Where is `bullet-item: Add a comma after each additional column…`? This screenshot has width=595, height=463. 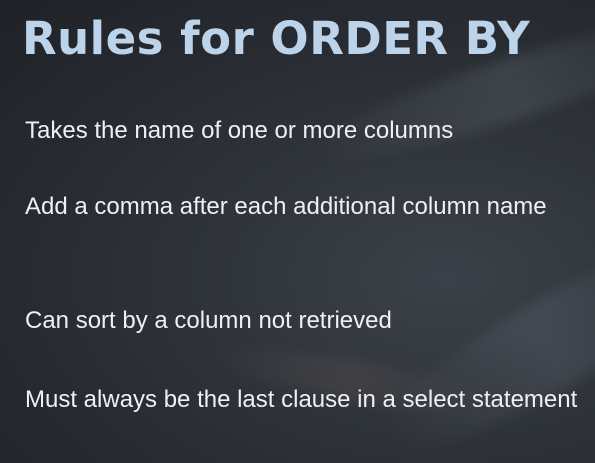 bullet-item: Add a comma after each additional column… is located at coordinates (286, 206).